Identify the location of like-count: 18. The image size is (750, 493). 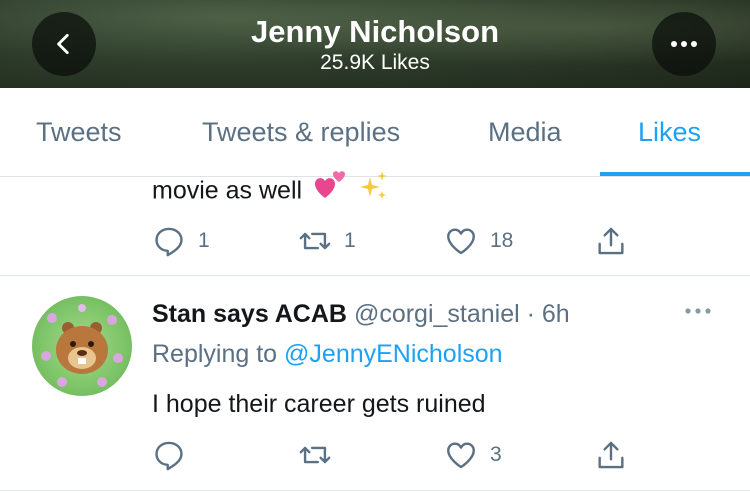
(502, 240).